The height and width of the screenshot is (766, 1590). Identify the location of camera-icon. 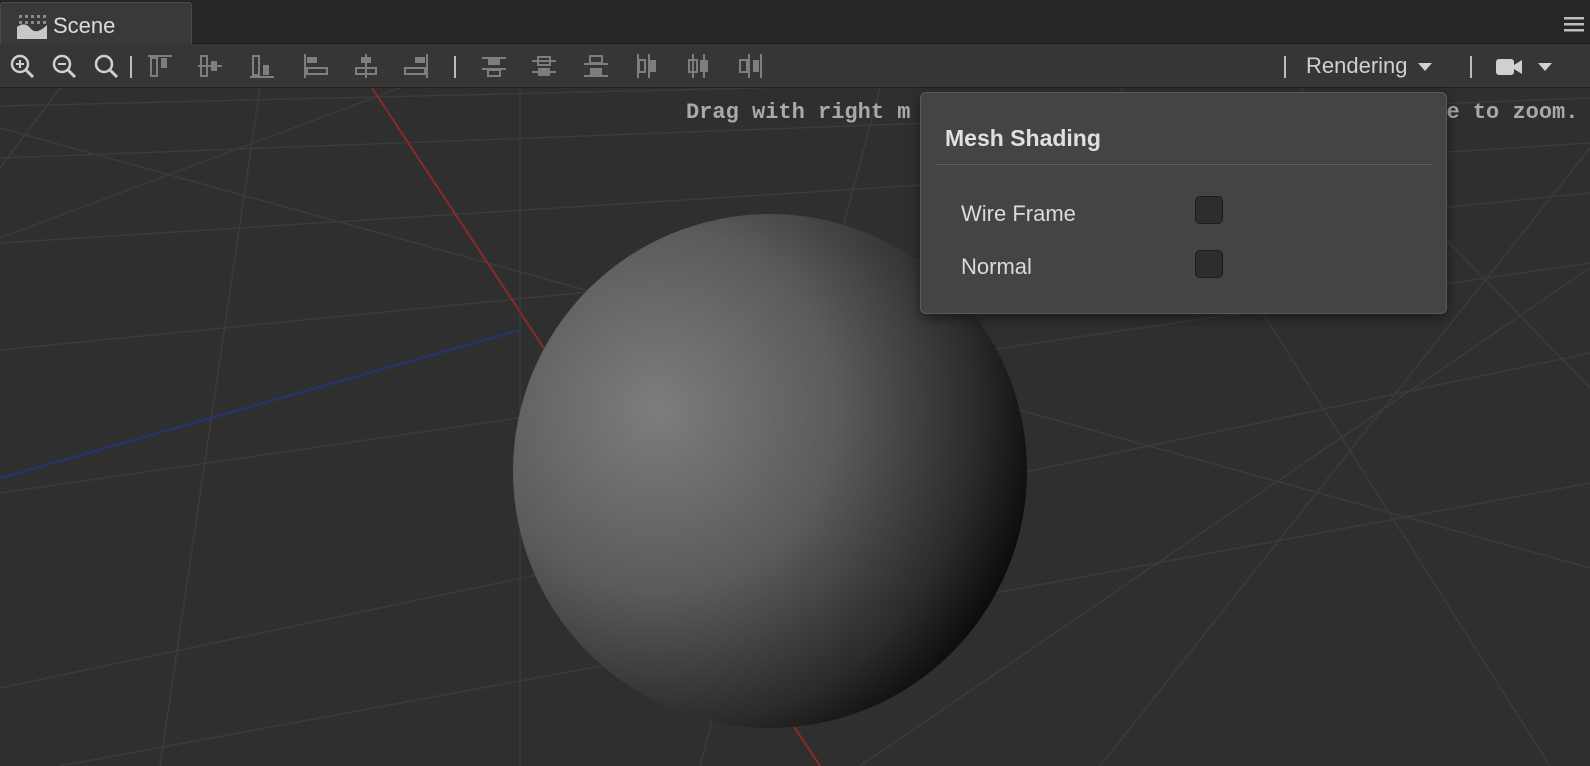
(1526, 67).